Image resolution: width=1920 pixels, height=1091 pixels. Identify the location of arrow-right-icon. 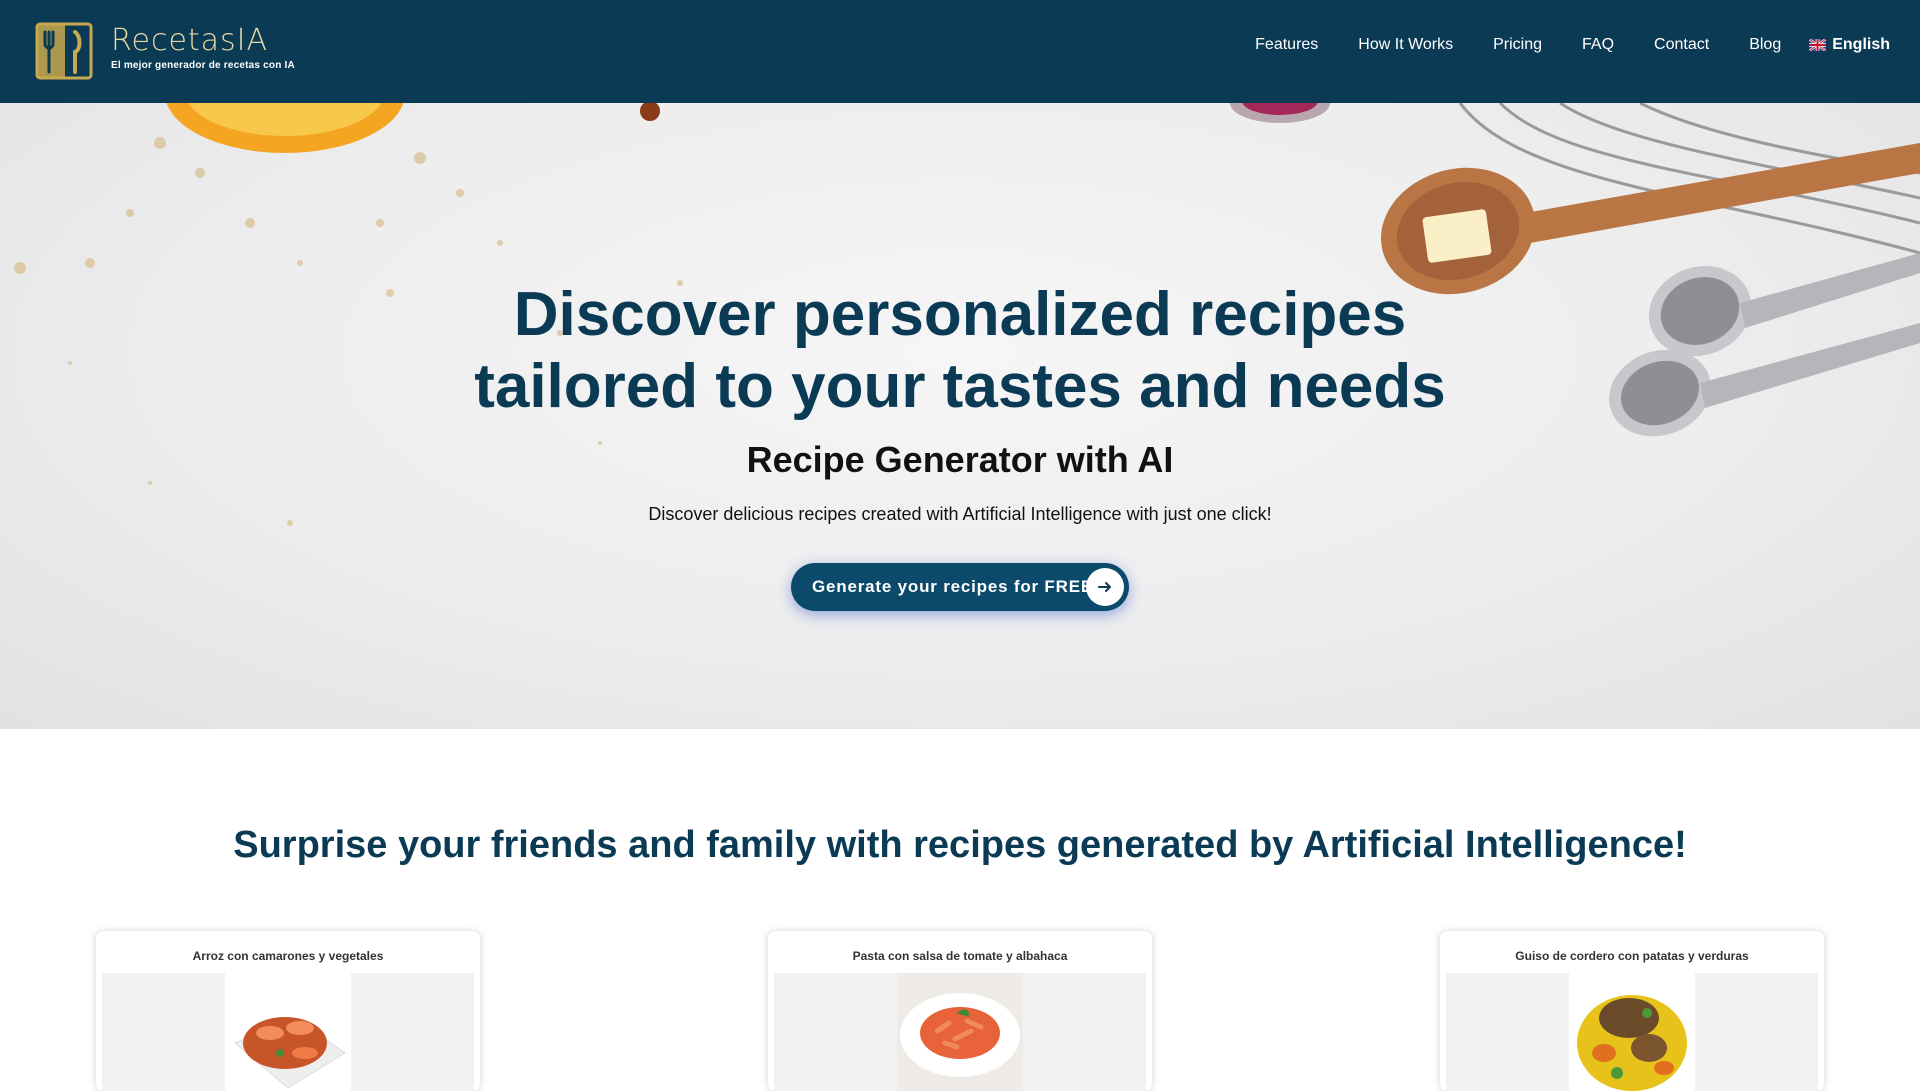
(1105, 587).